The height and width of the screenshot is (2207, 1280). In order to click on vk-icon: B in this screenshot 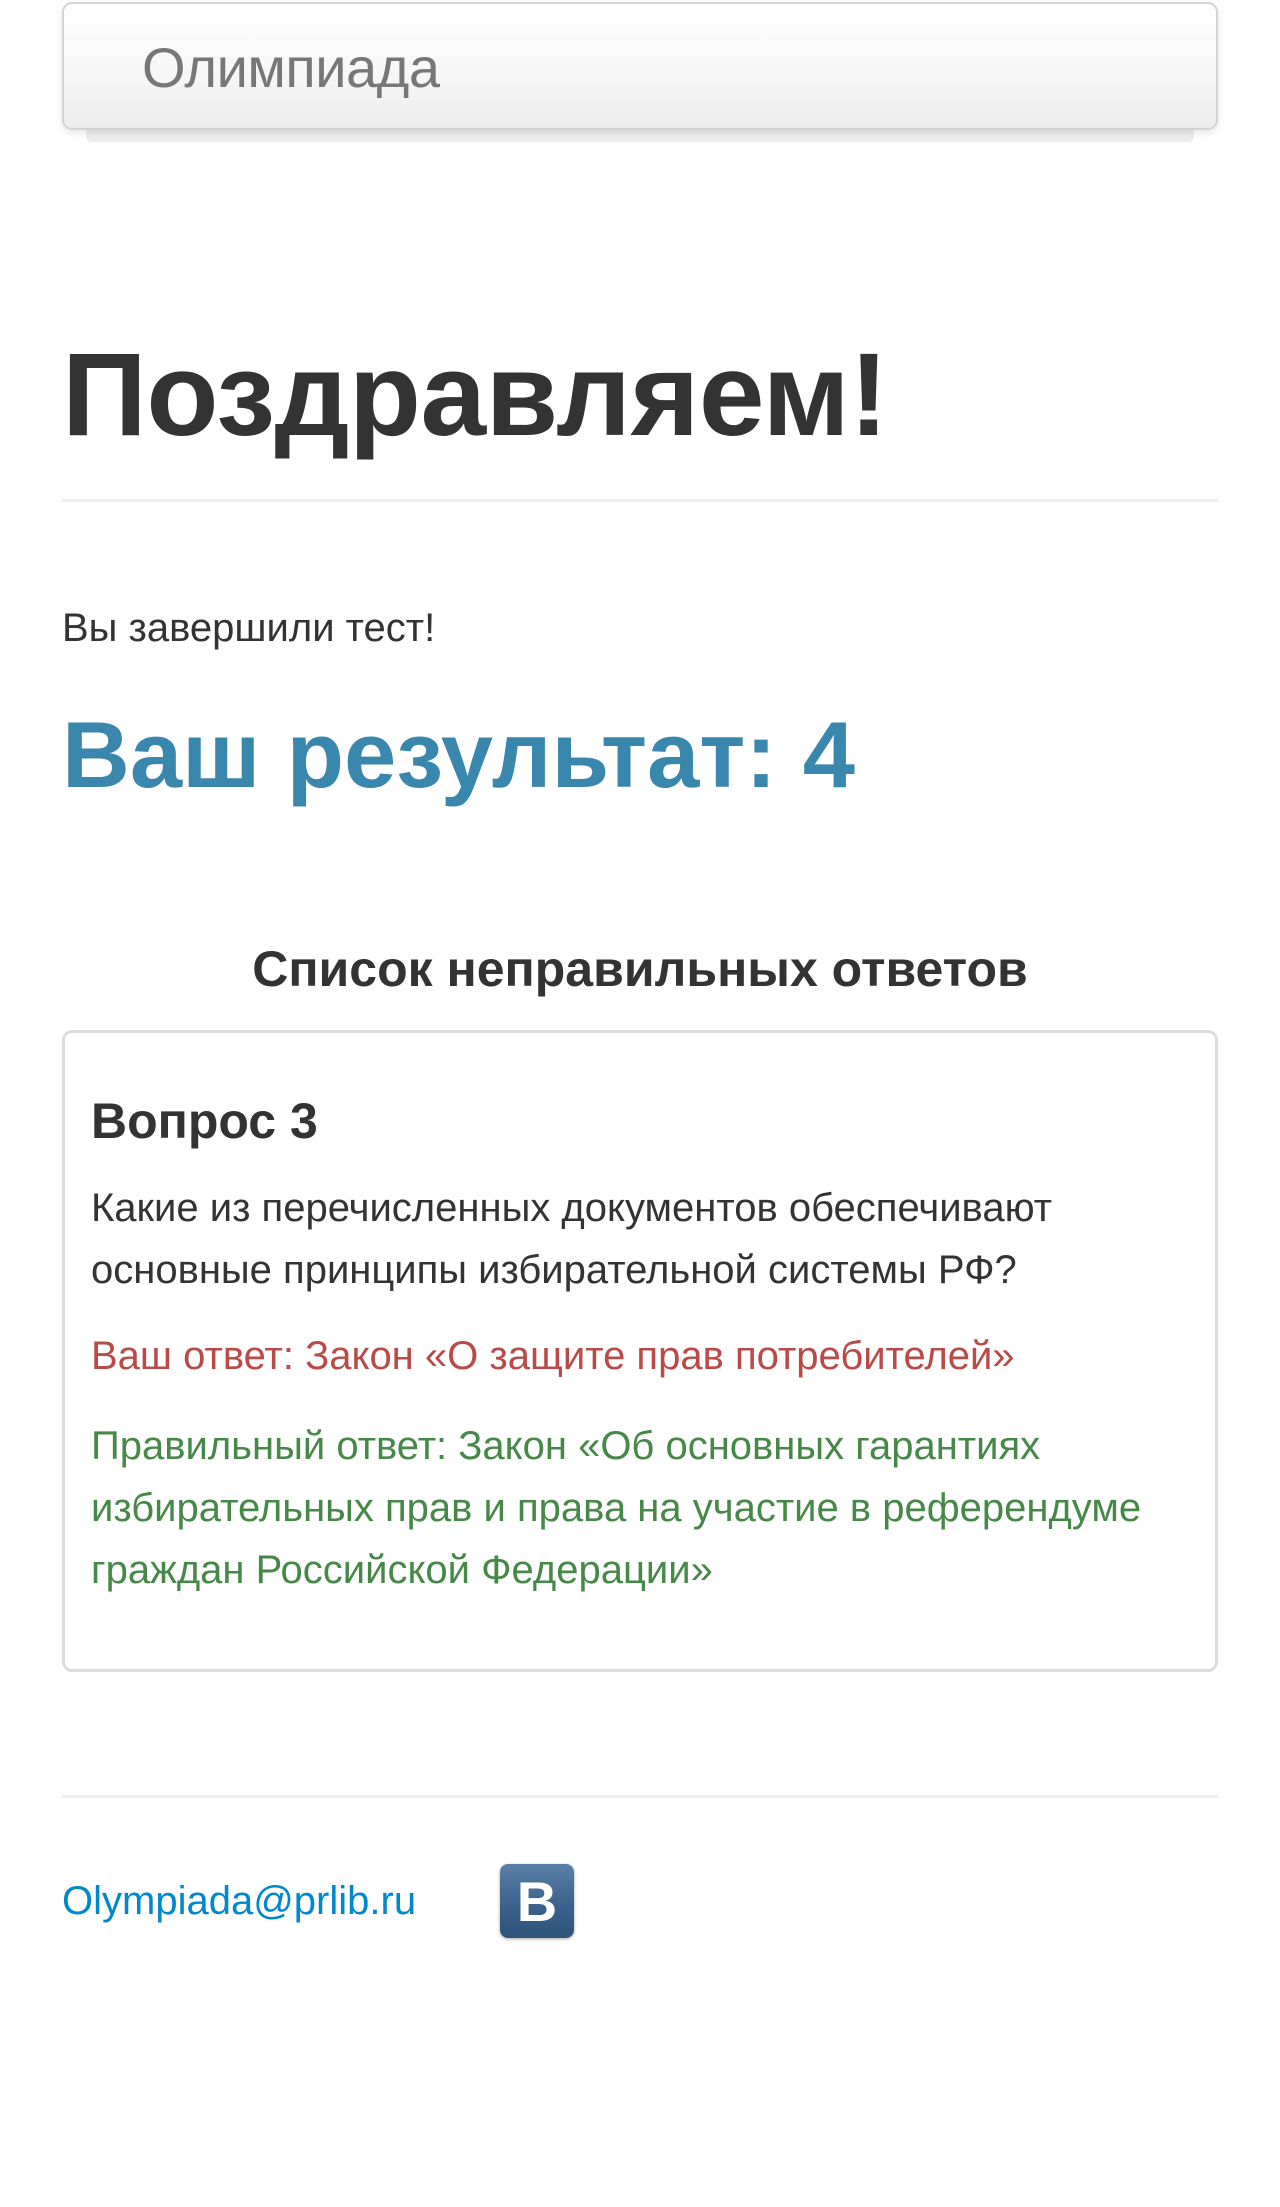, I will do `click(537, 1901)`.